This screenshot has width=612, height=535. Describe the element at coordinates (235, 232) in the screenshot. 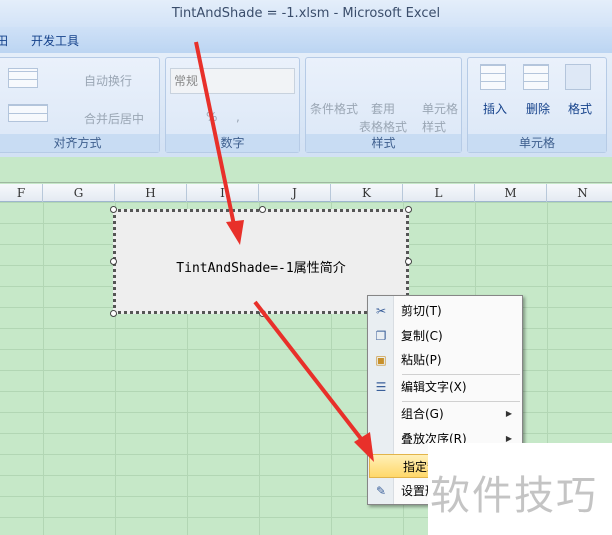

I see `arrow-head-icon` at that location.